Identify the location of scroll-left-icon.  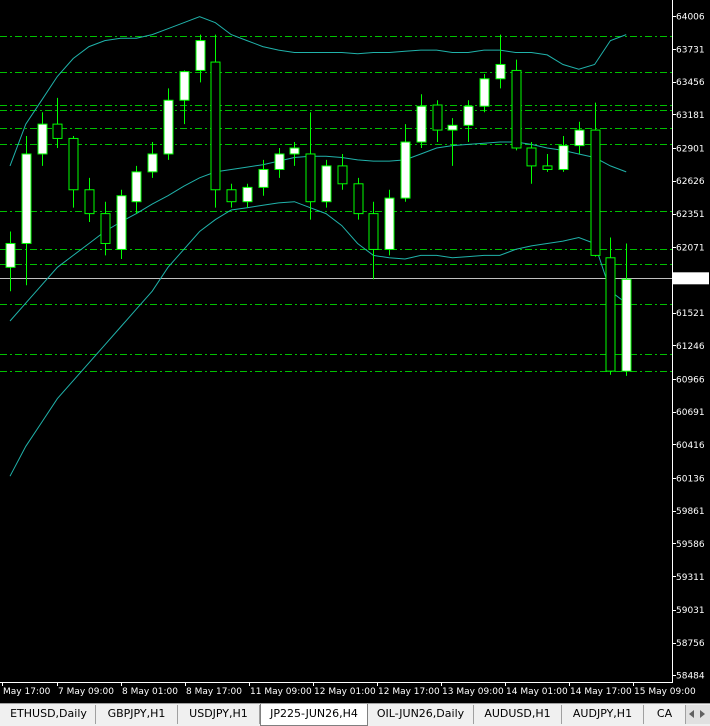
(691, 714).